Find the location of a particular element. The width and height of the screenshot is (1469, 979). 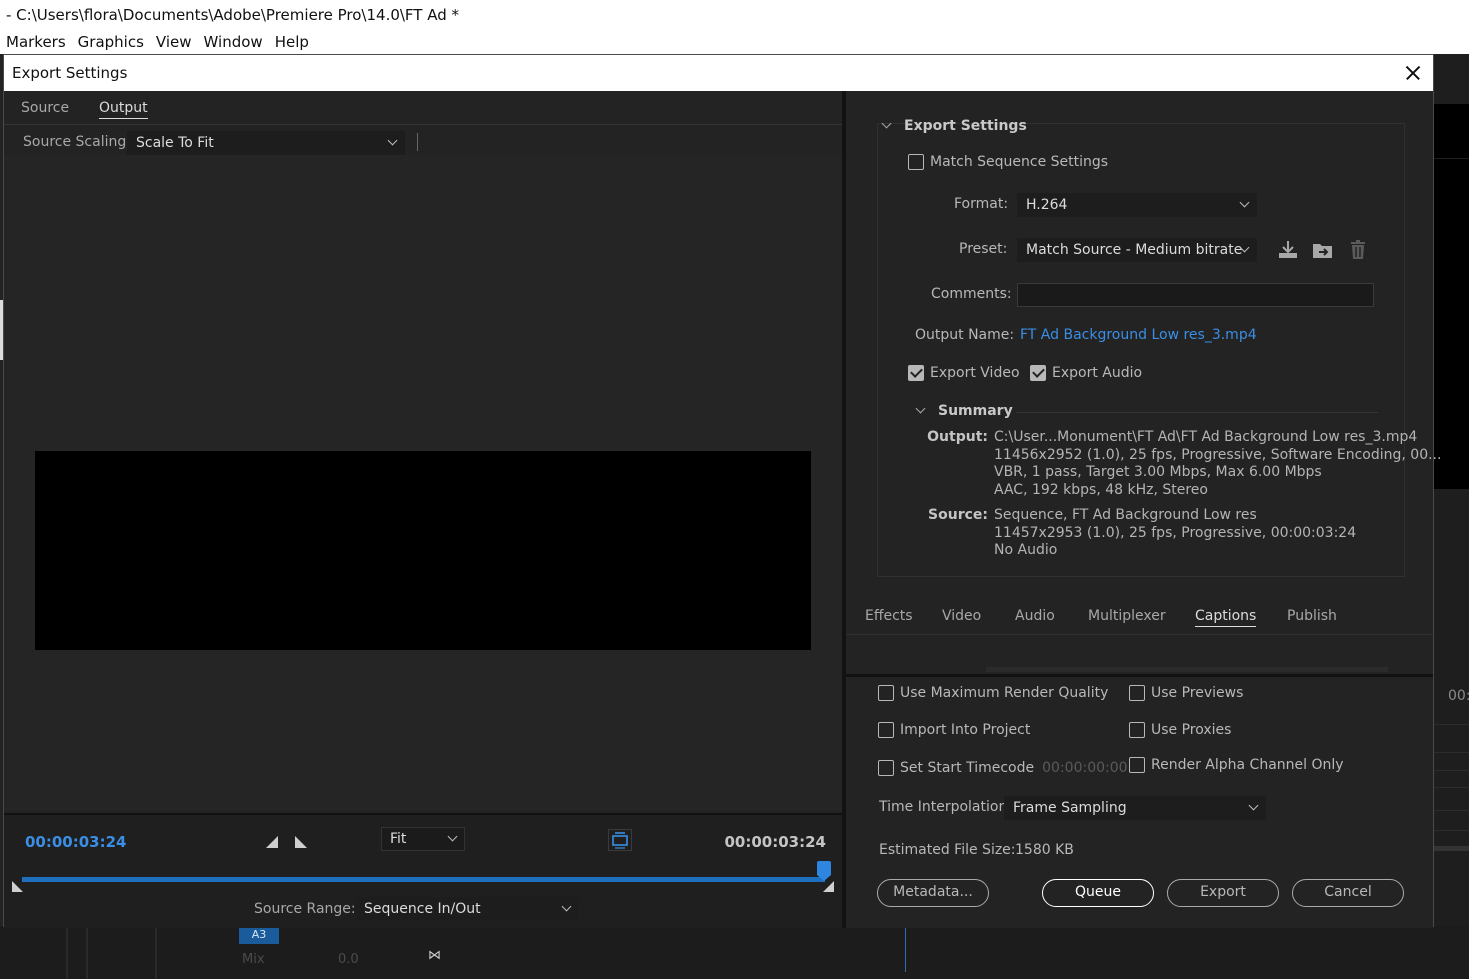

timecode-current: 00:00:03:24 is located at coordinates (76, 842).